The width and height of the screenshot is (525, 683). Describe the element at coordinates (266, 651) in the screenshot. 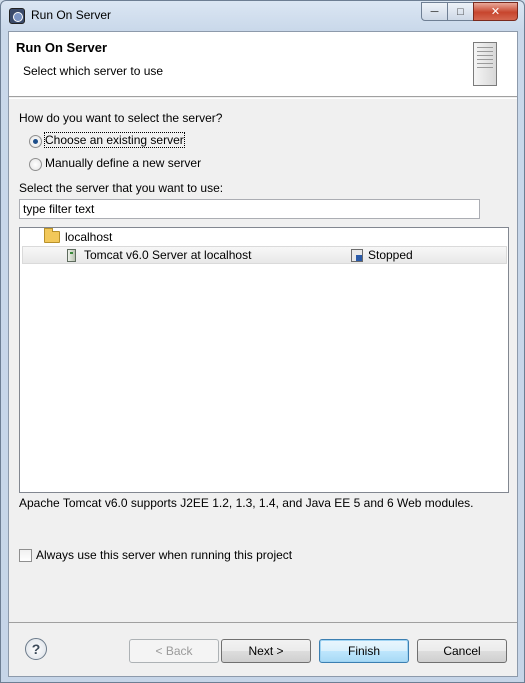

I see `next-button: Next >` at that location.